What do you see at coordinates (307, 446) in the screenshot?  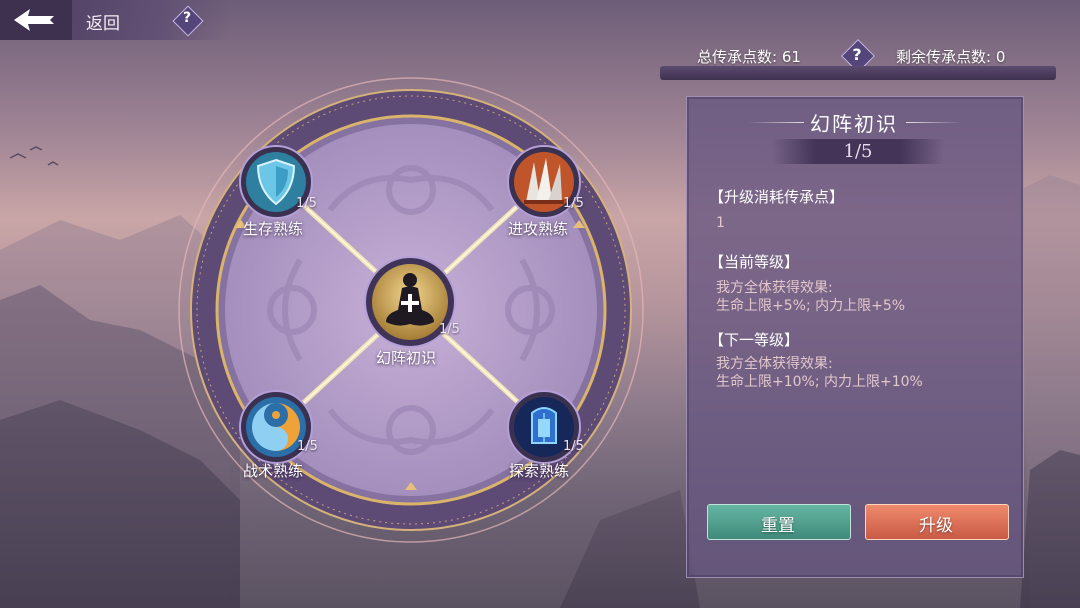 I see `node-tactics-count: 1/5` at bounding box center [307, 446].